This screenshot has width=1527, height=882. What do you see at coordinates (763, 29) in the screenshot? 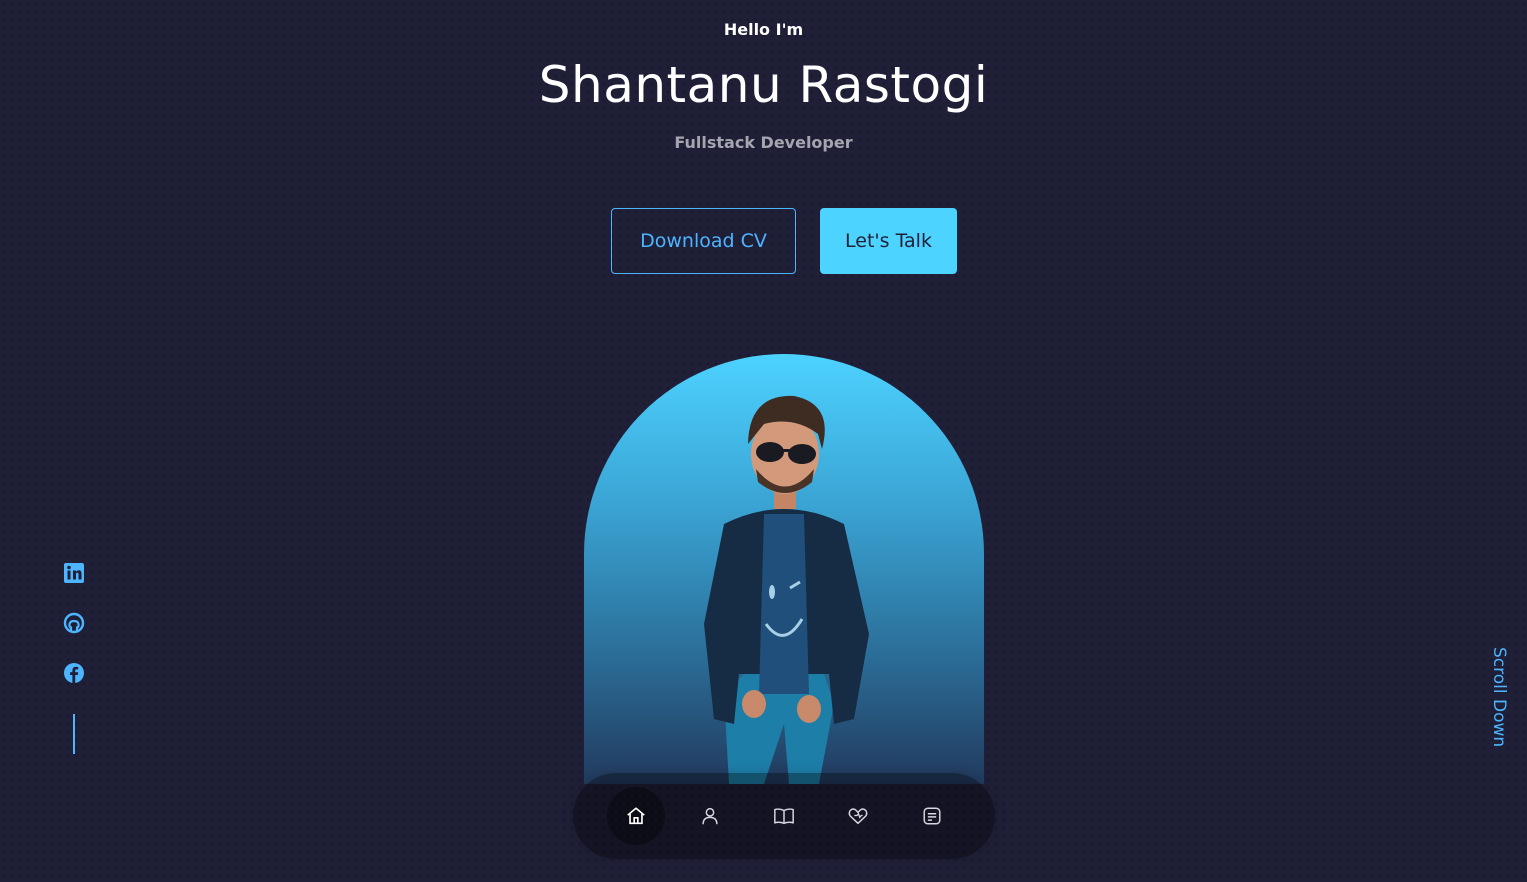
I see `greeting-text: Hello I'm` at bounding box center [763, 29].